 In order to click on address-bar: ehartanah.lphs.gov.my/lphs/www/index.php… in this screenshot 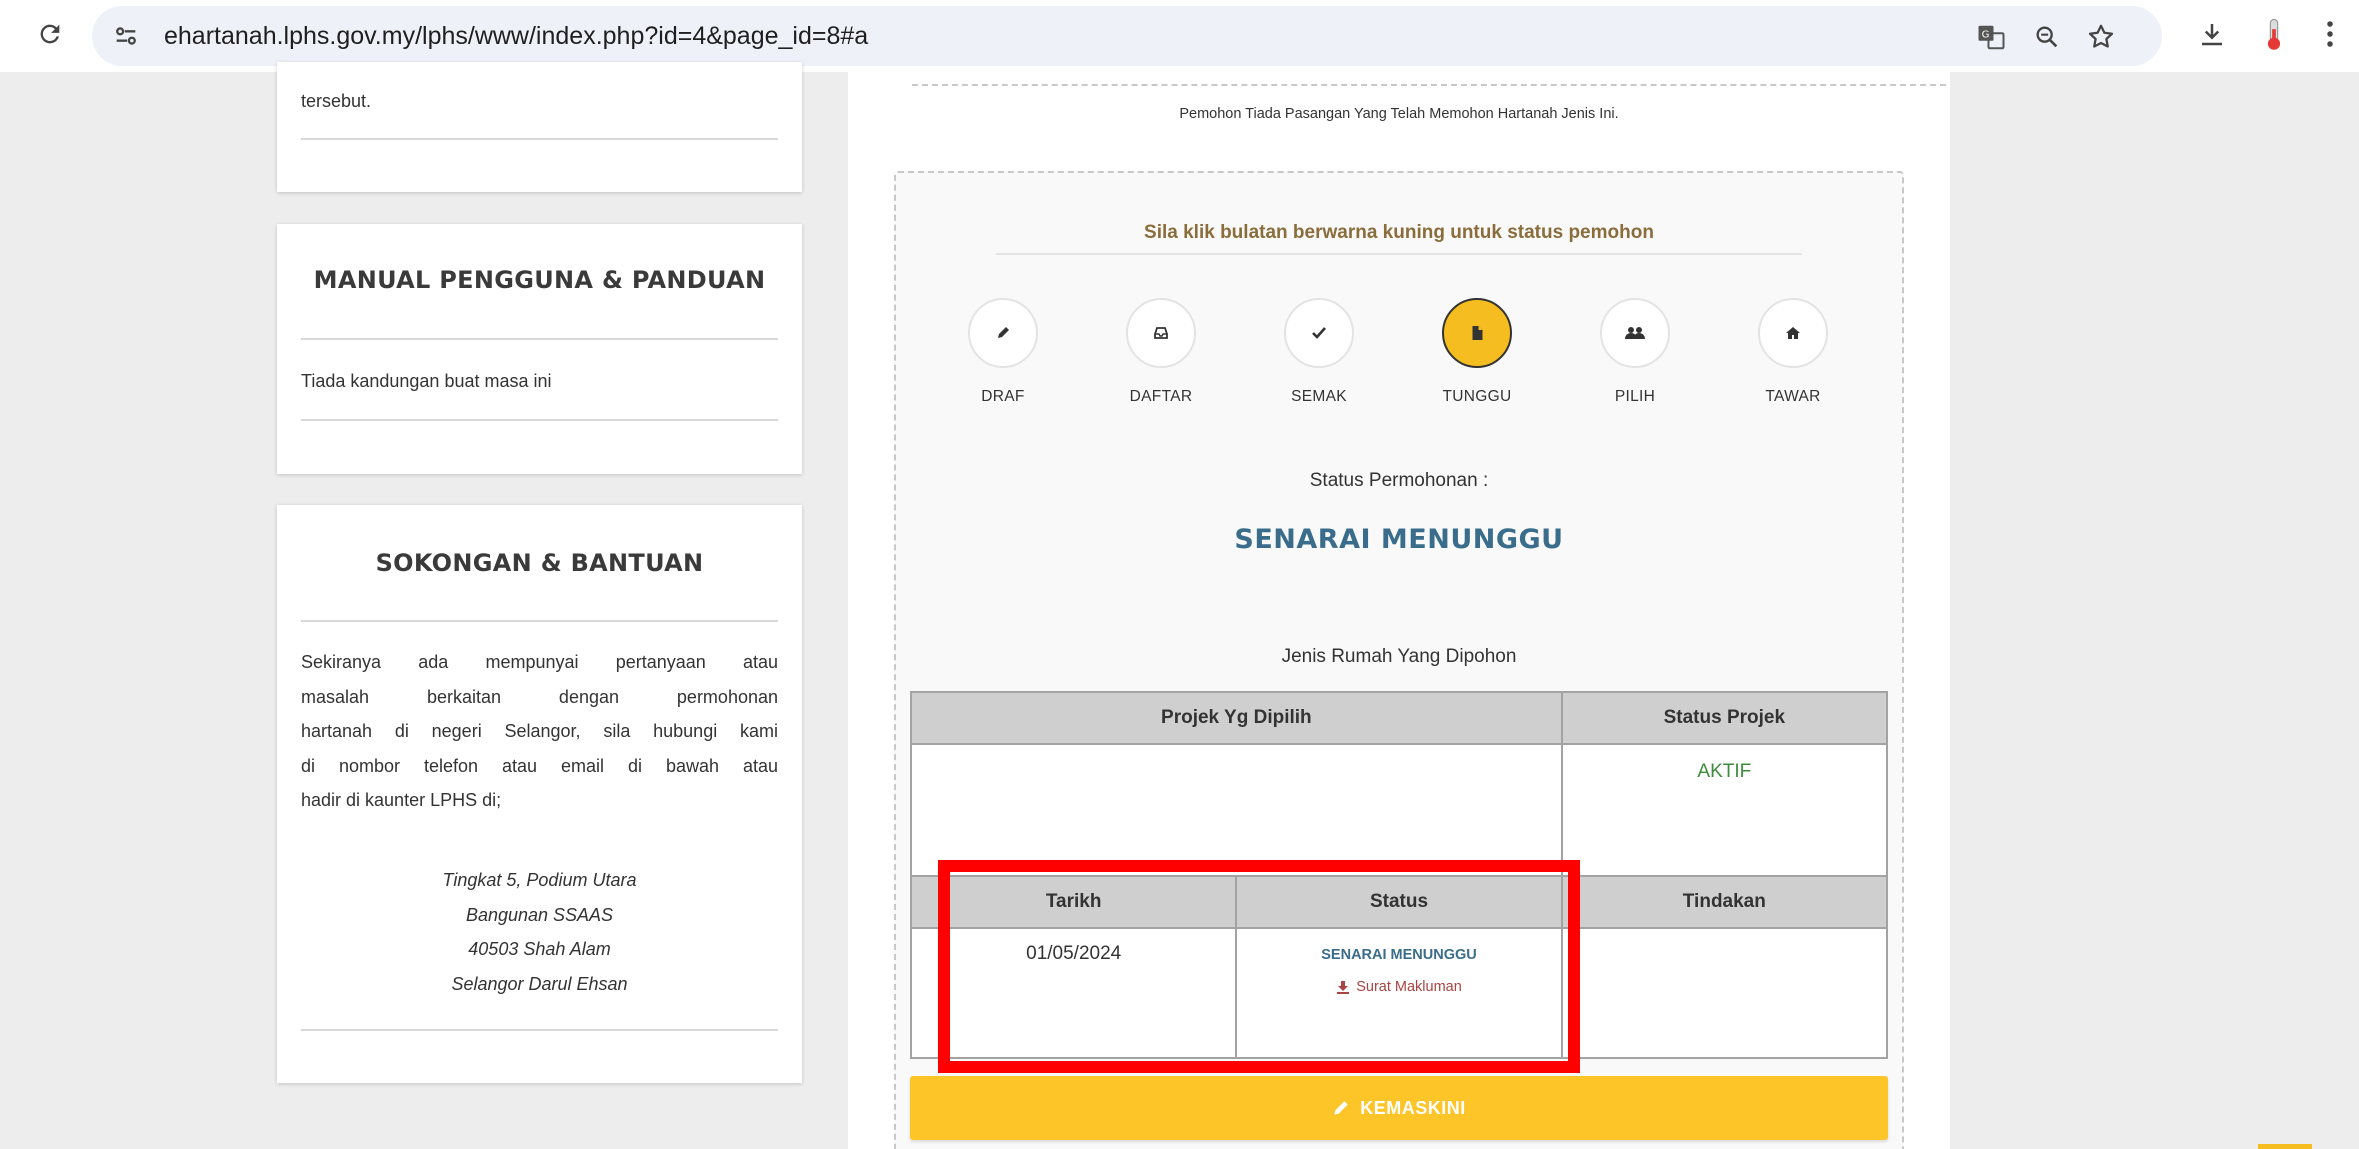, I will do `click(1127, 36)`.